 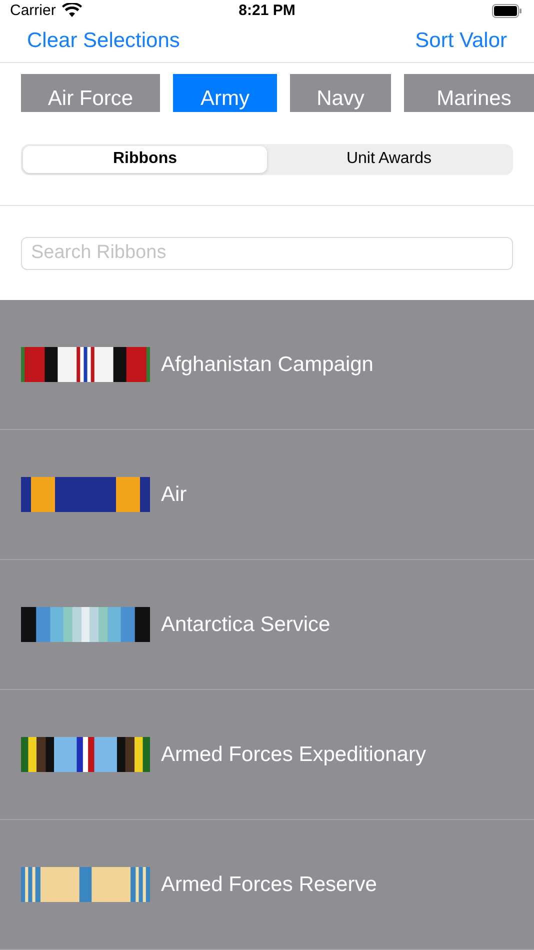 I want to click on ribbon-name: Antarctica Service, so click(x=245, y=624).